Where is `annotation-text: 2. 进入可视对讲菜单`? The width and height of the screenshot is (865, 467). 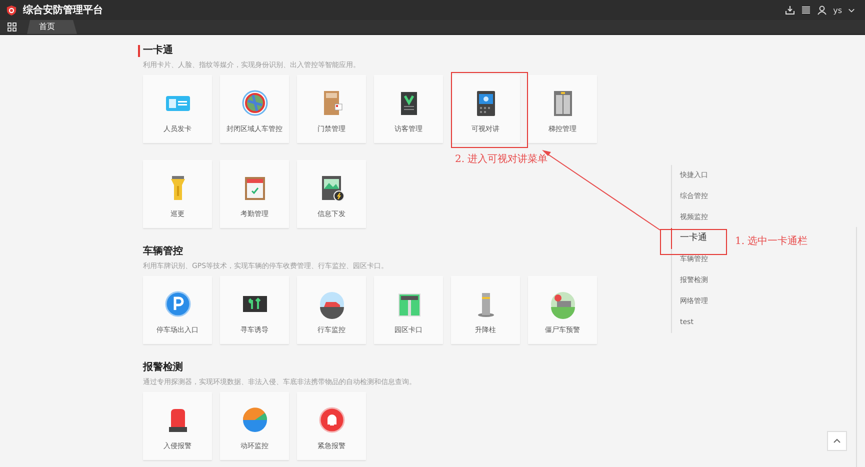
annotation-text: 2. 进入可视对讲菜单 is located at coordinates (501, 159).